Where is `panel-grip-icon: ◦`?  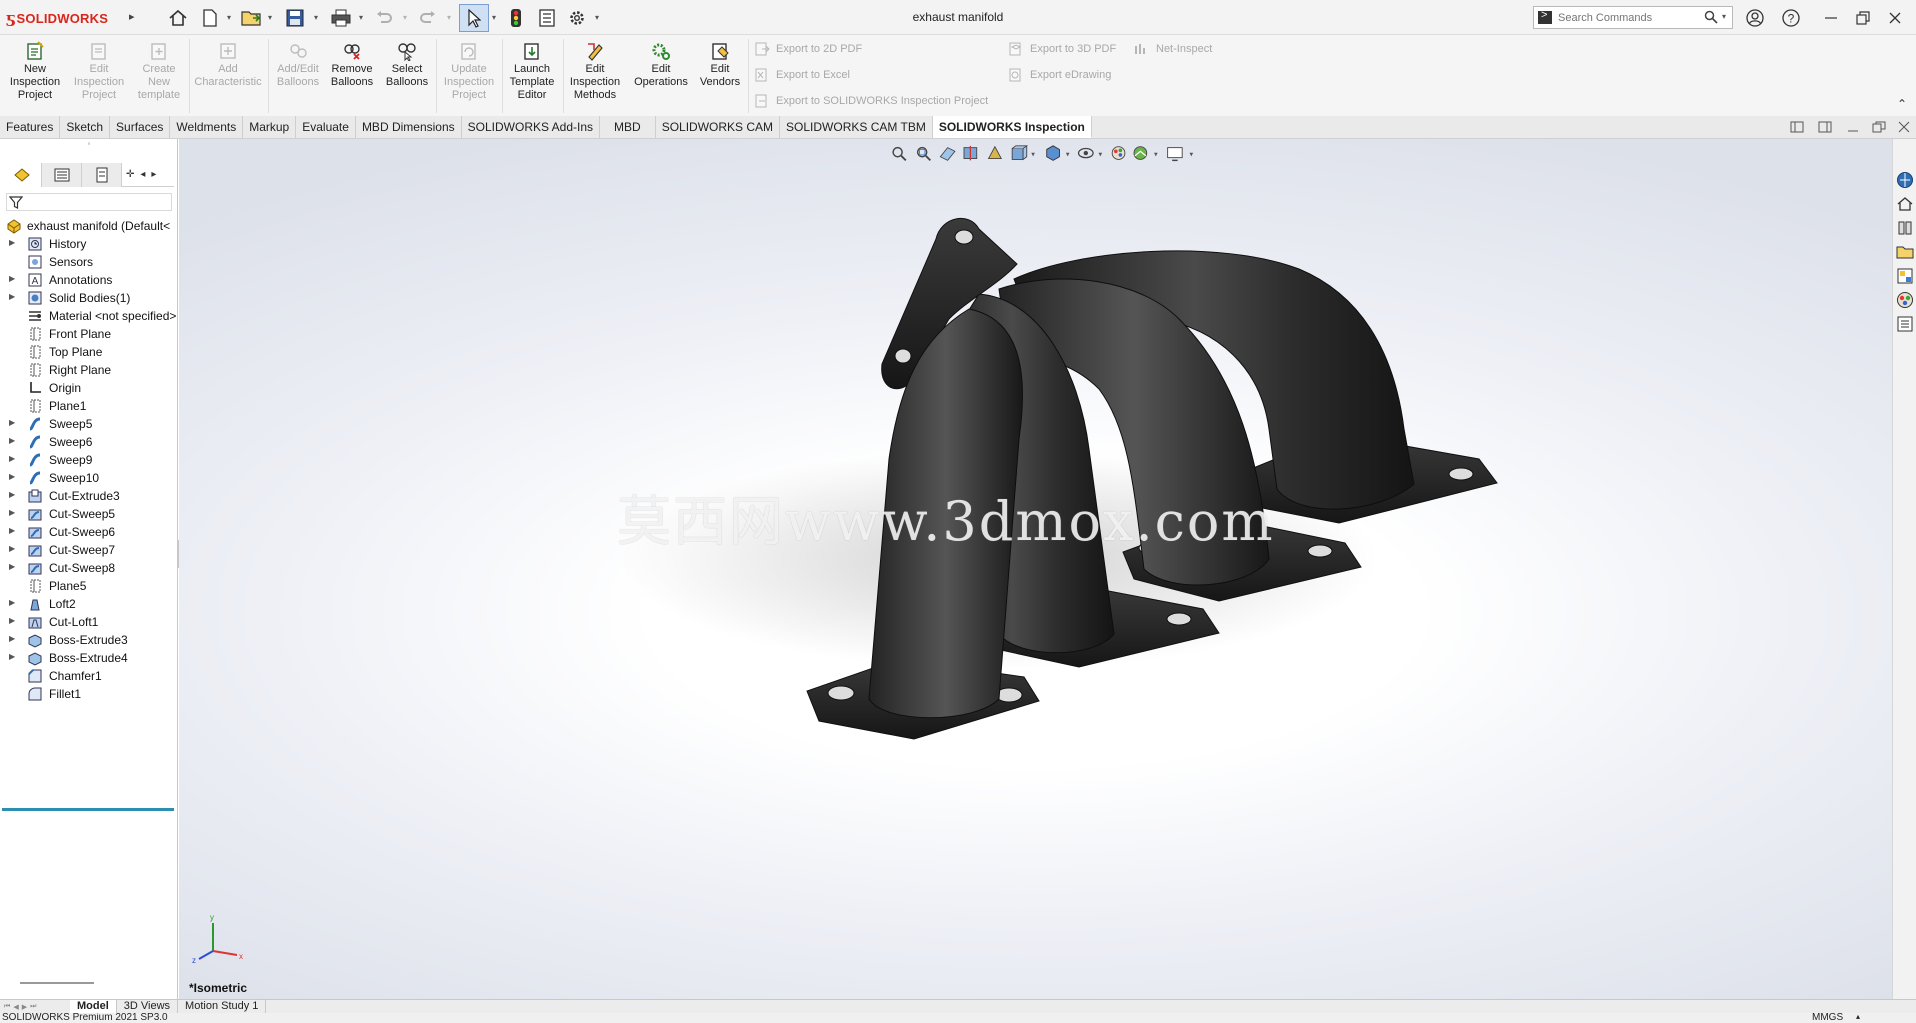
panel-grip-icon: ◦ is located at coordinates (89, 144).